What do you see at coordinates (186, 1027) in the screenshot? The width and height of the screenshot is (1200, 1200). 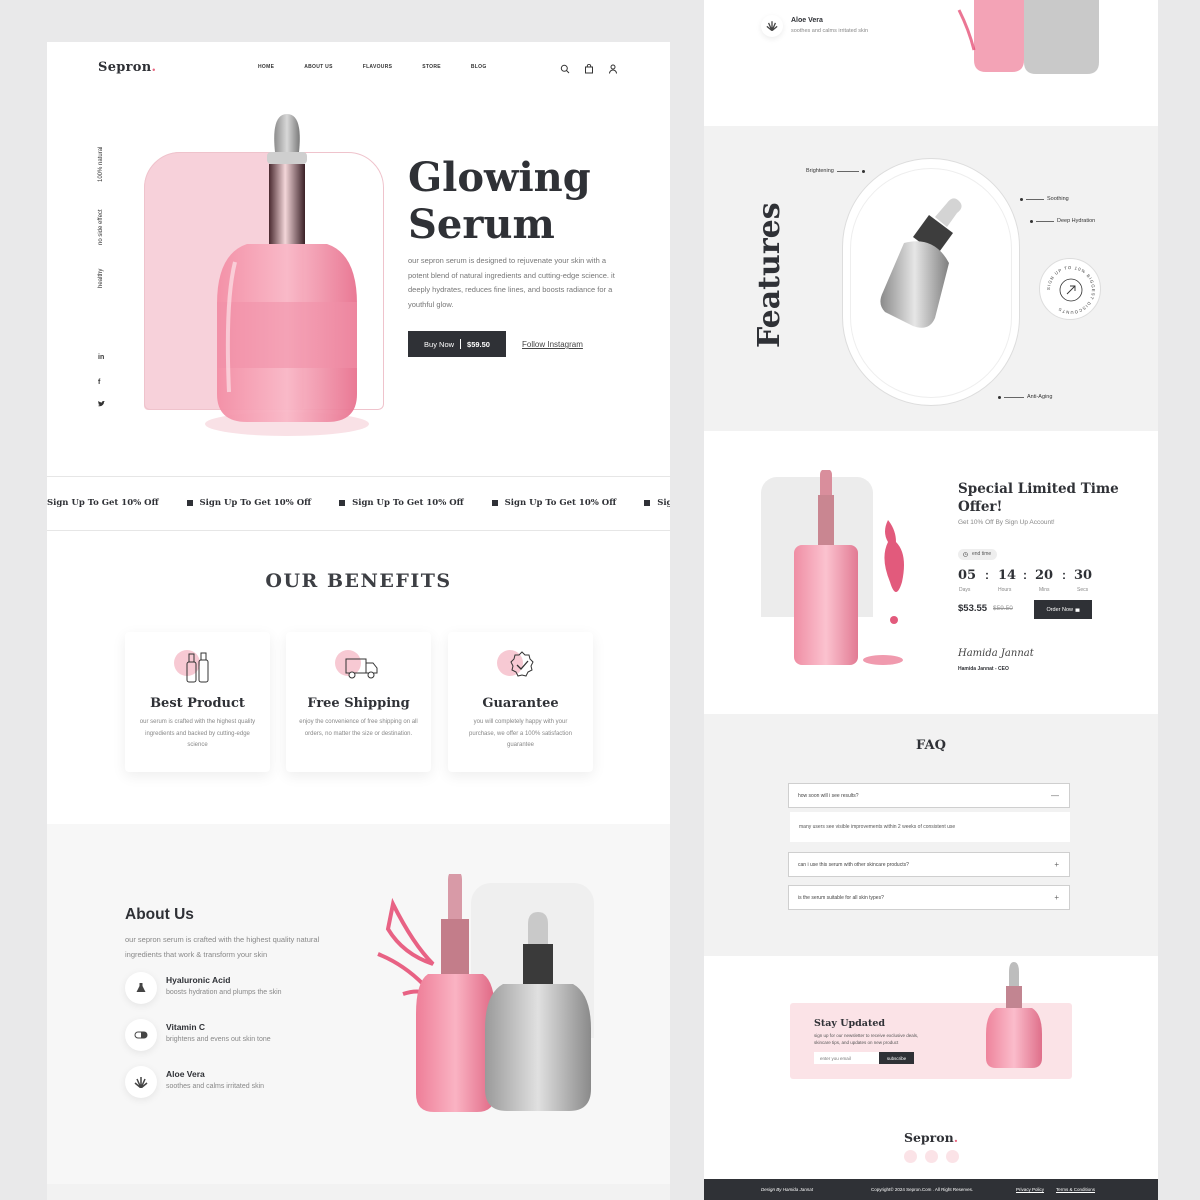 I see `ingredient-name: Vitamin C` at bounding box center [186, 1027].